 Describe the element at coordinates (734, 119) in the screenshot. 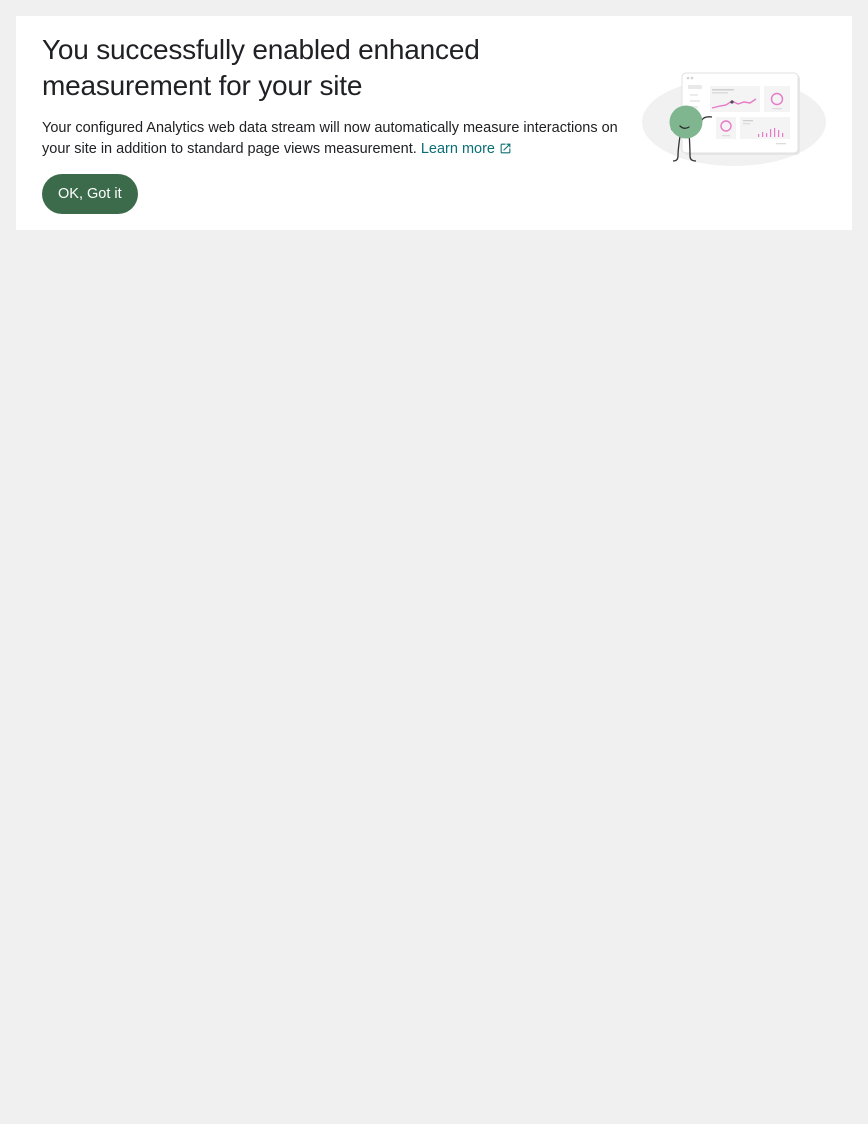

I see `analytics-dashboard-illustration` at that location.